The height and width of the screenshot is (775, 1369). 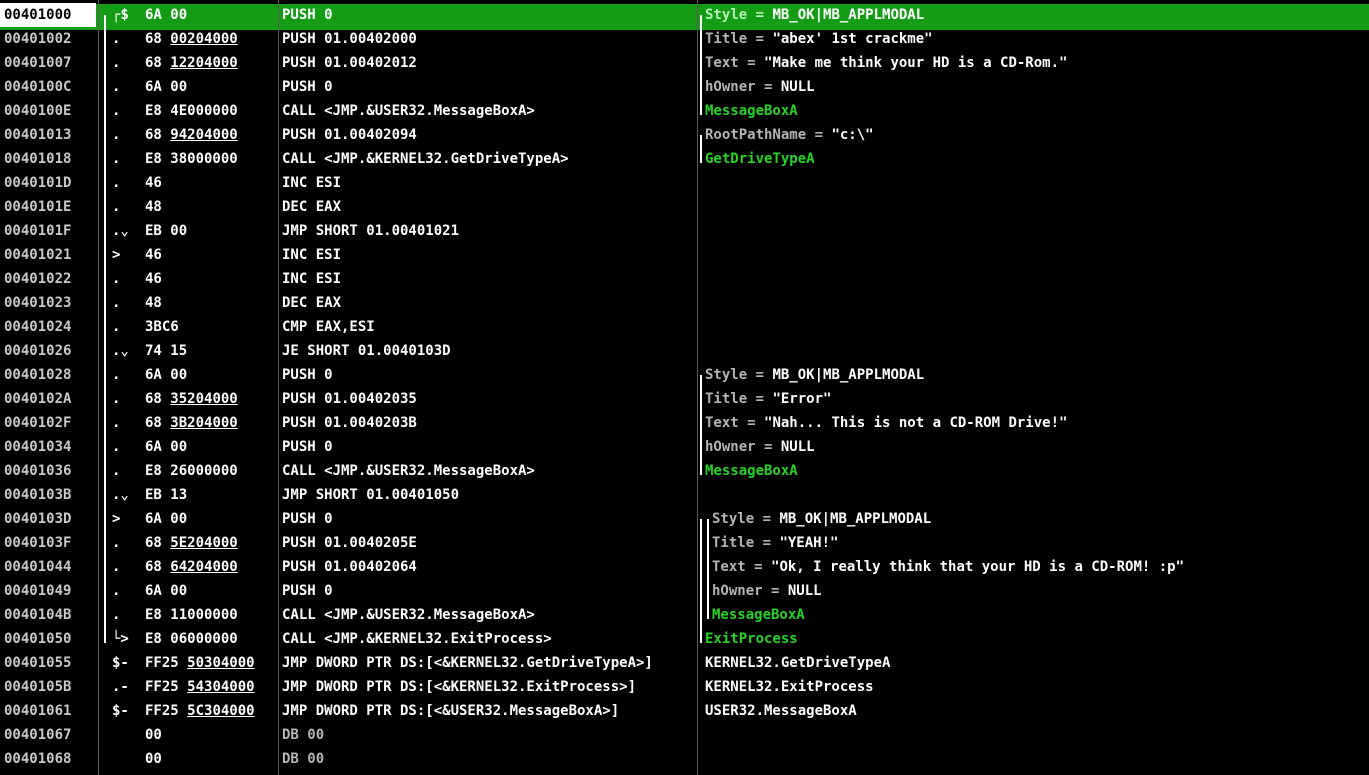 What do you see at coordinates (212, 639) in the screenshot?
I see `hex-dump-cell: E8 06000000` at bounding box center [212, 639].